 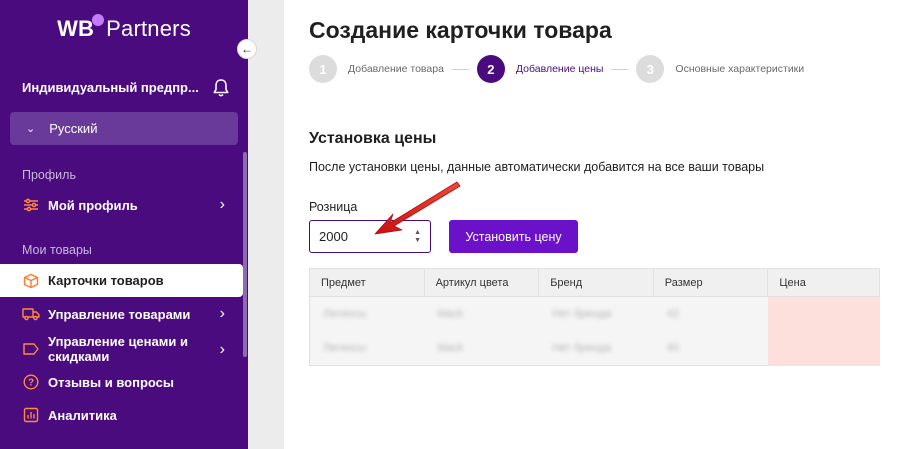 What do you see at coordinates (57, 250) in the screenshot?
I see `section-my-goods: Мои товары` at bounding box center [57, 250].